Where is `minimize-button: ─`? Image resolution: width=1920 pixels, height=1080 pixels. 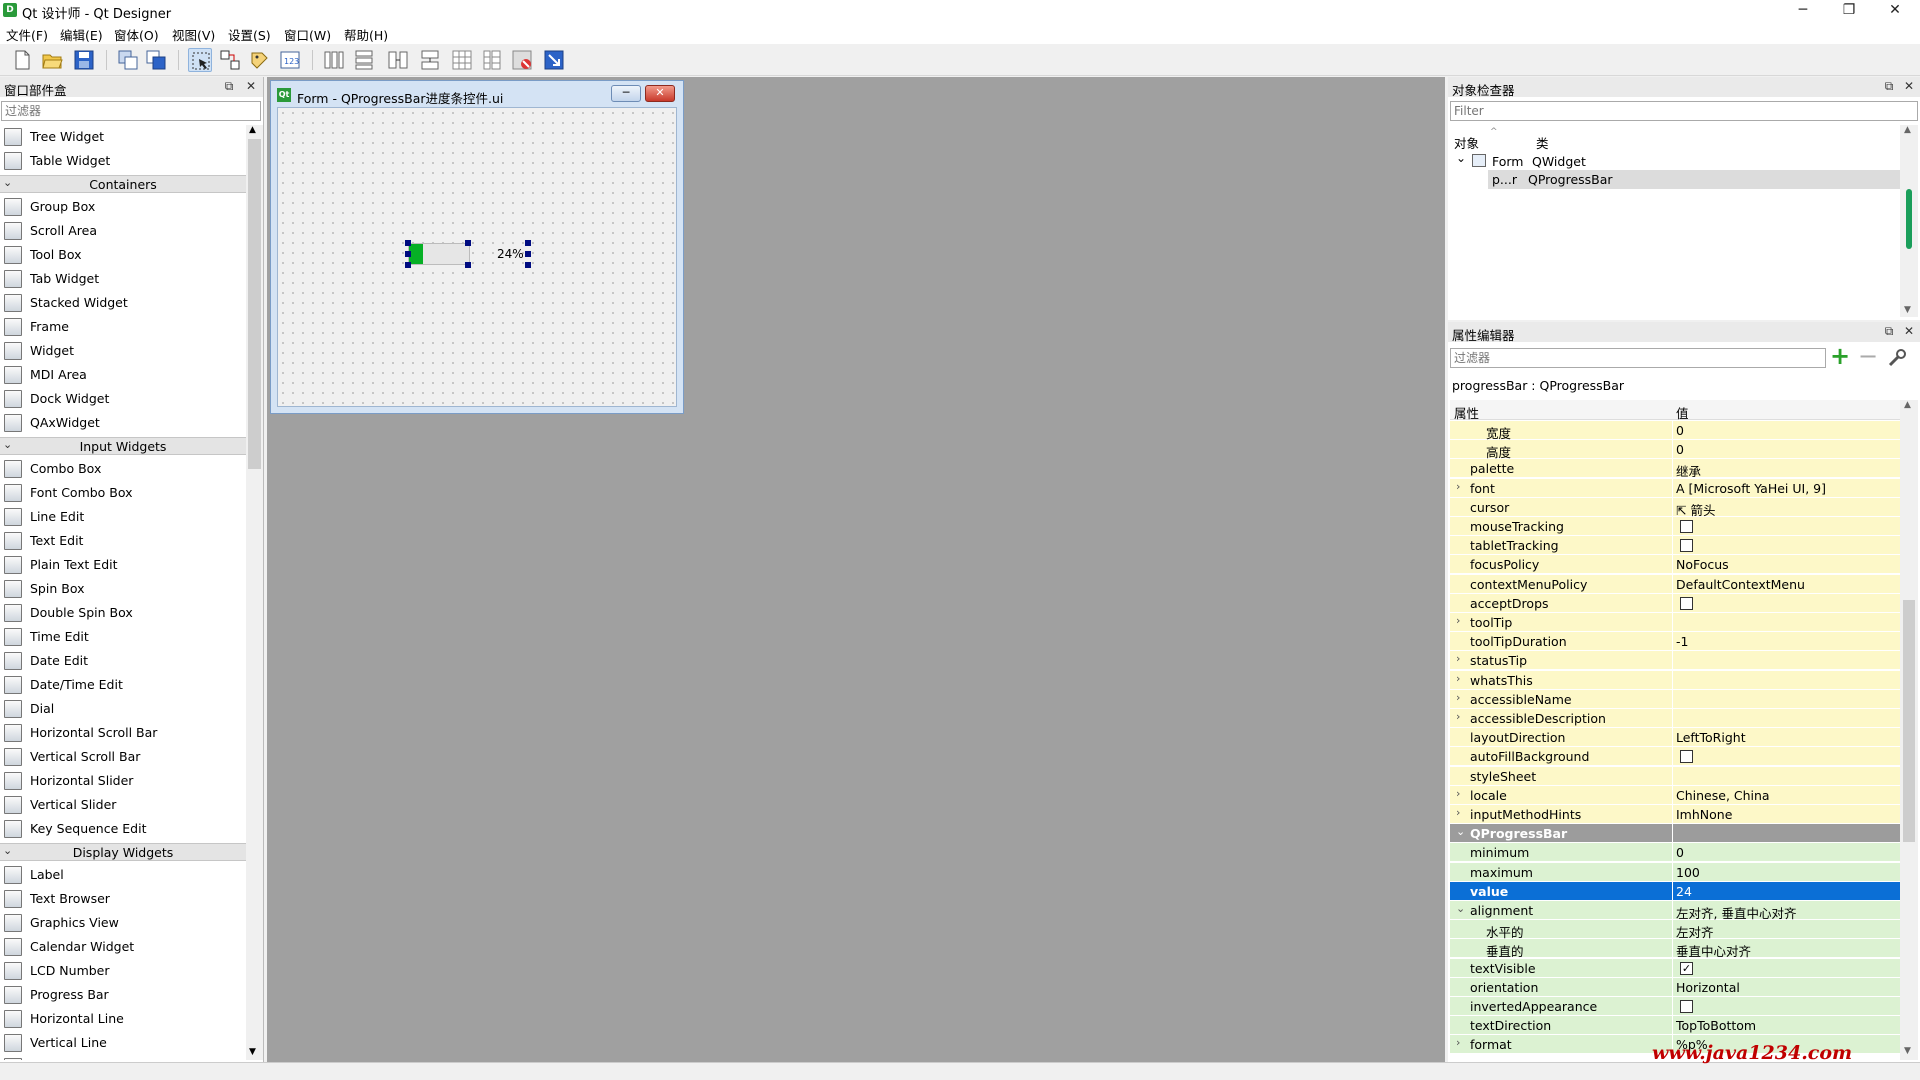 minimize-button: ─ is located at coordinates (1803, 11).